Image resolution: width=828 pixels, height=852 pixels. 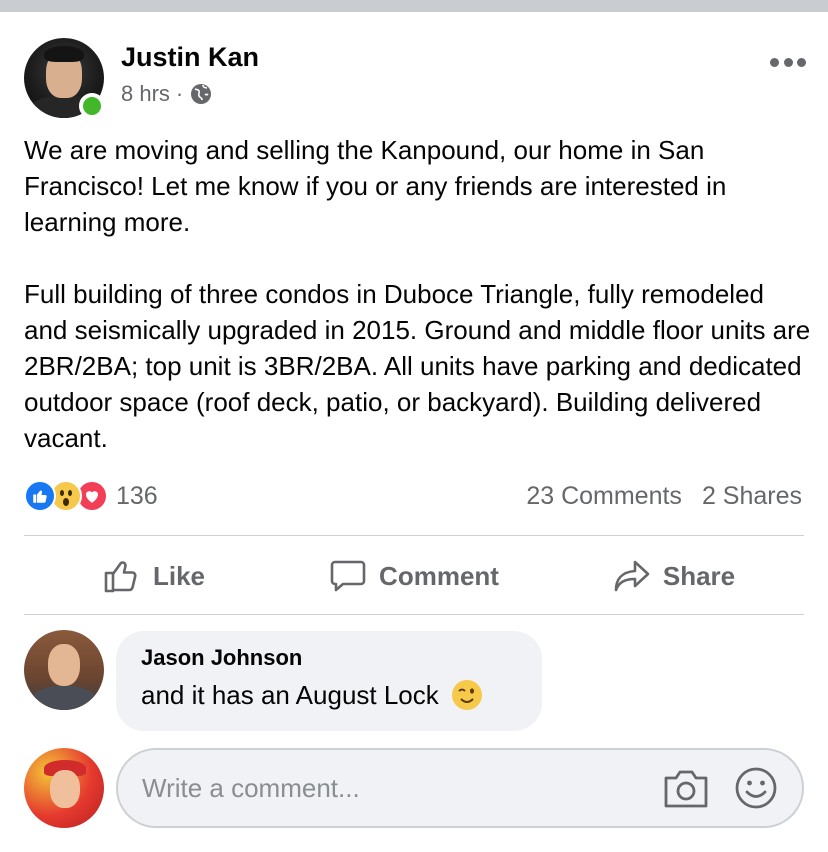 I want to click on reactions-summary: 136, so click(x=91, y=496).